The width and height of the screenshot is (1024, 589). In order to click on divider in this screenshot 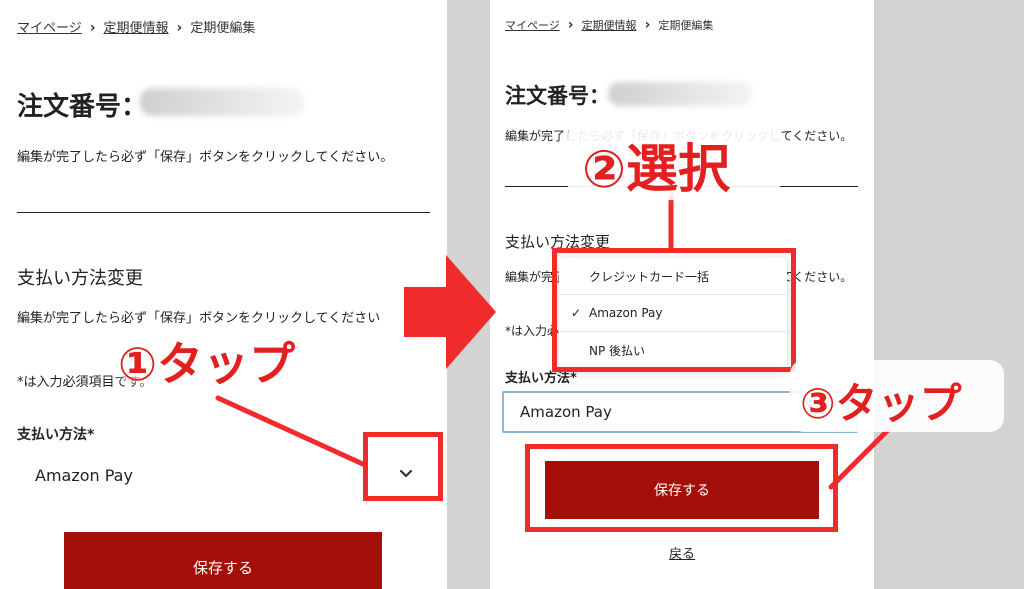, I will do `click(223, 212)`.